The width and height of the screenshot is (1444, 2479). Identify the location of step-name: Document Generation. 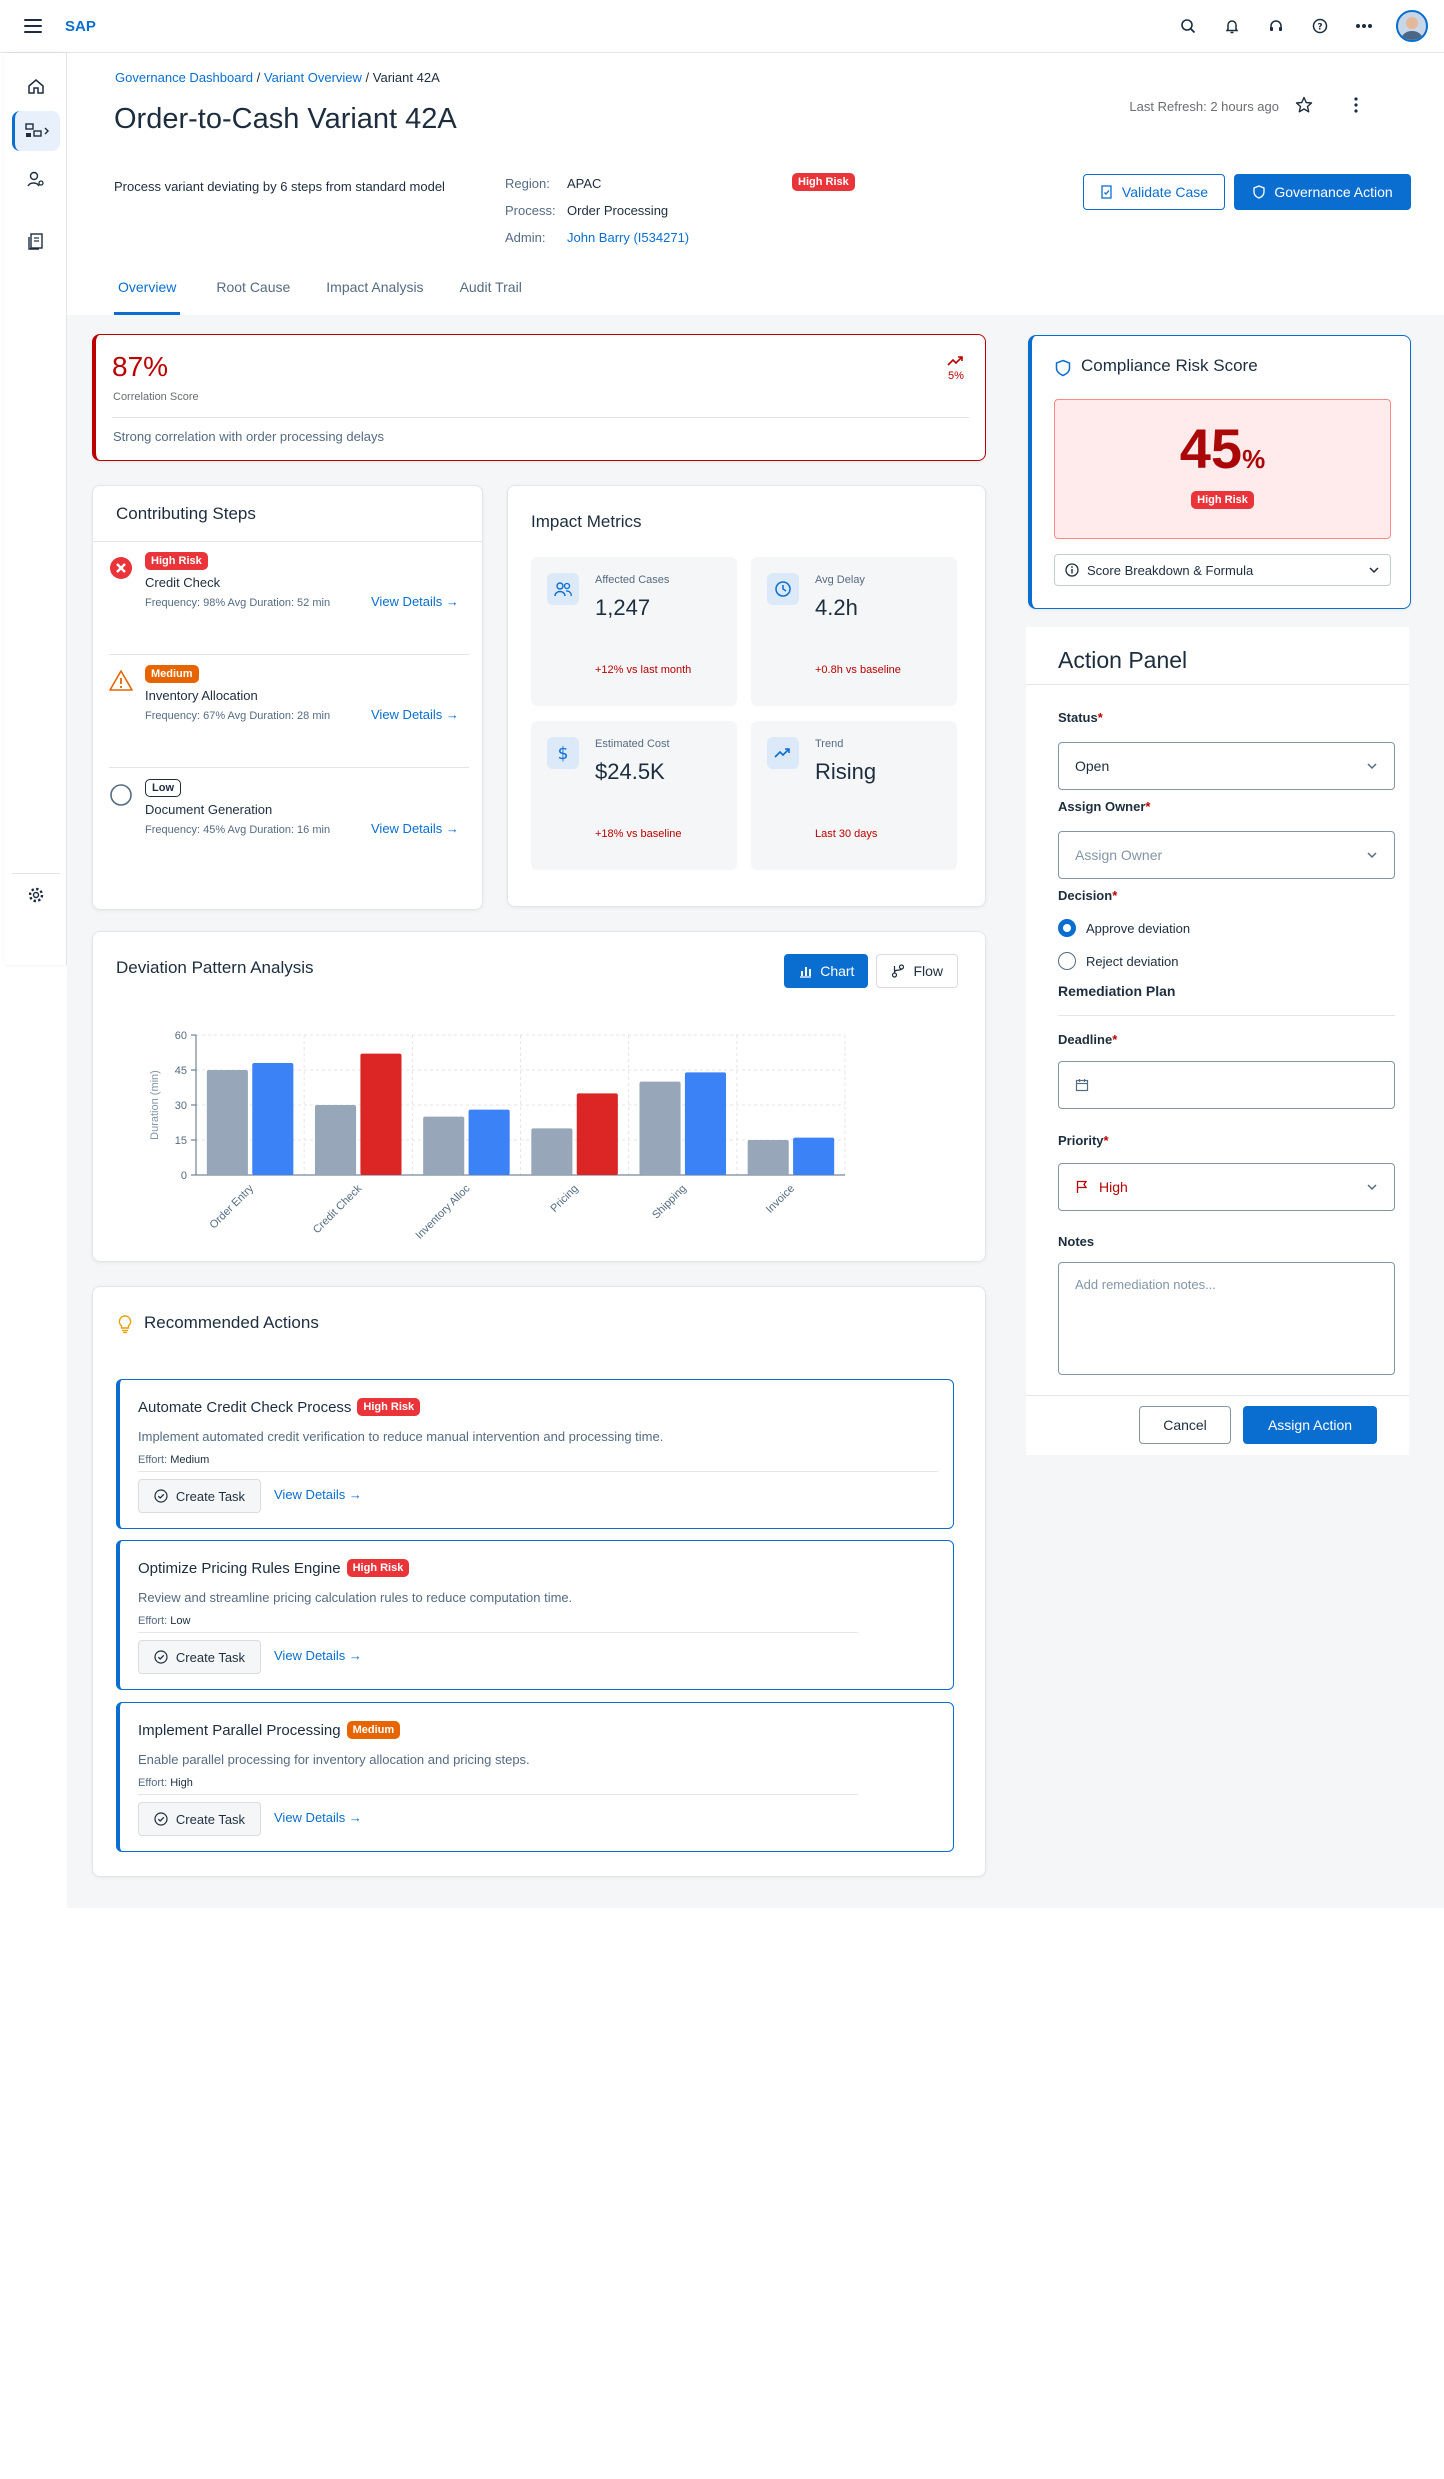
(209, 809).